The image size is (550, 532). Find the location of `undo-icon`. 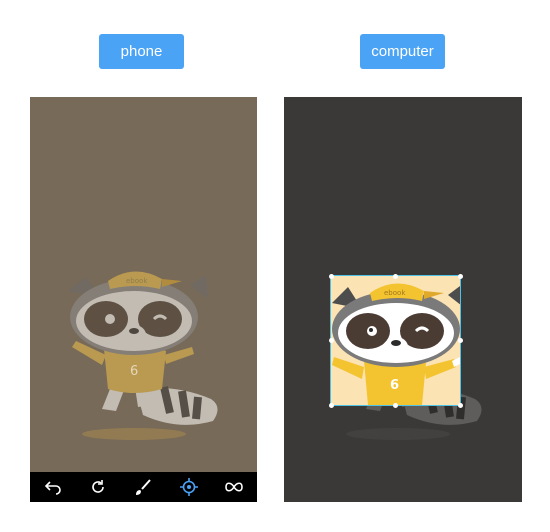

undo-icon is located at coordinates (52, 488).